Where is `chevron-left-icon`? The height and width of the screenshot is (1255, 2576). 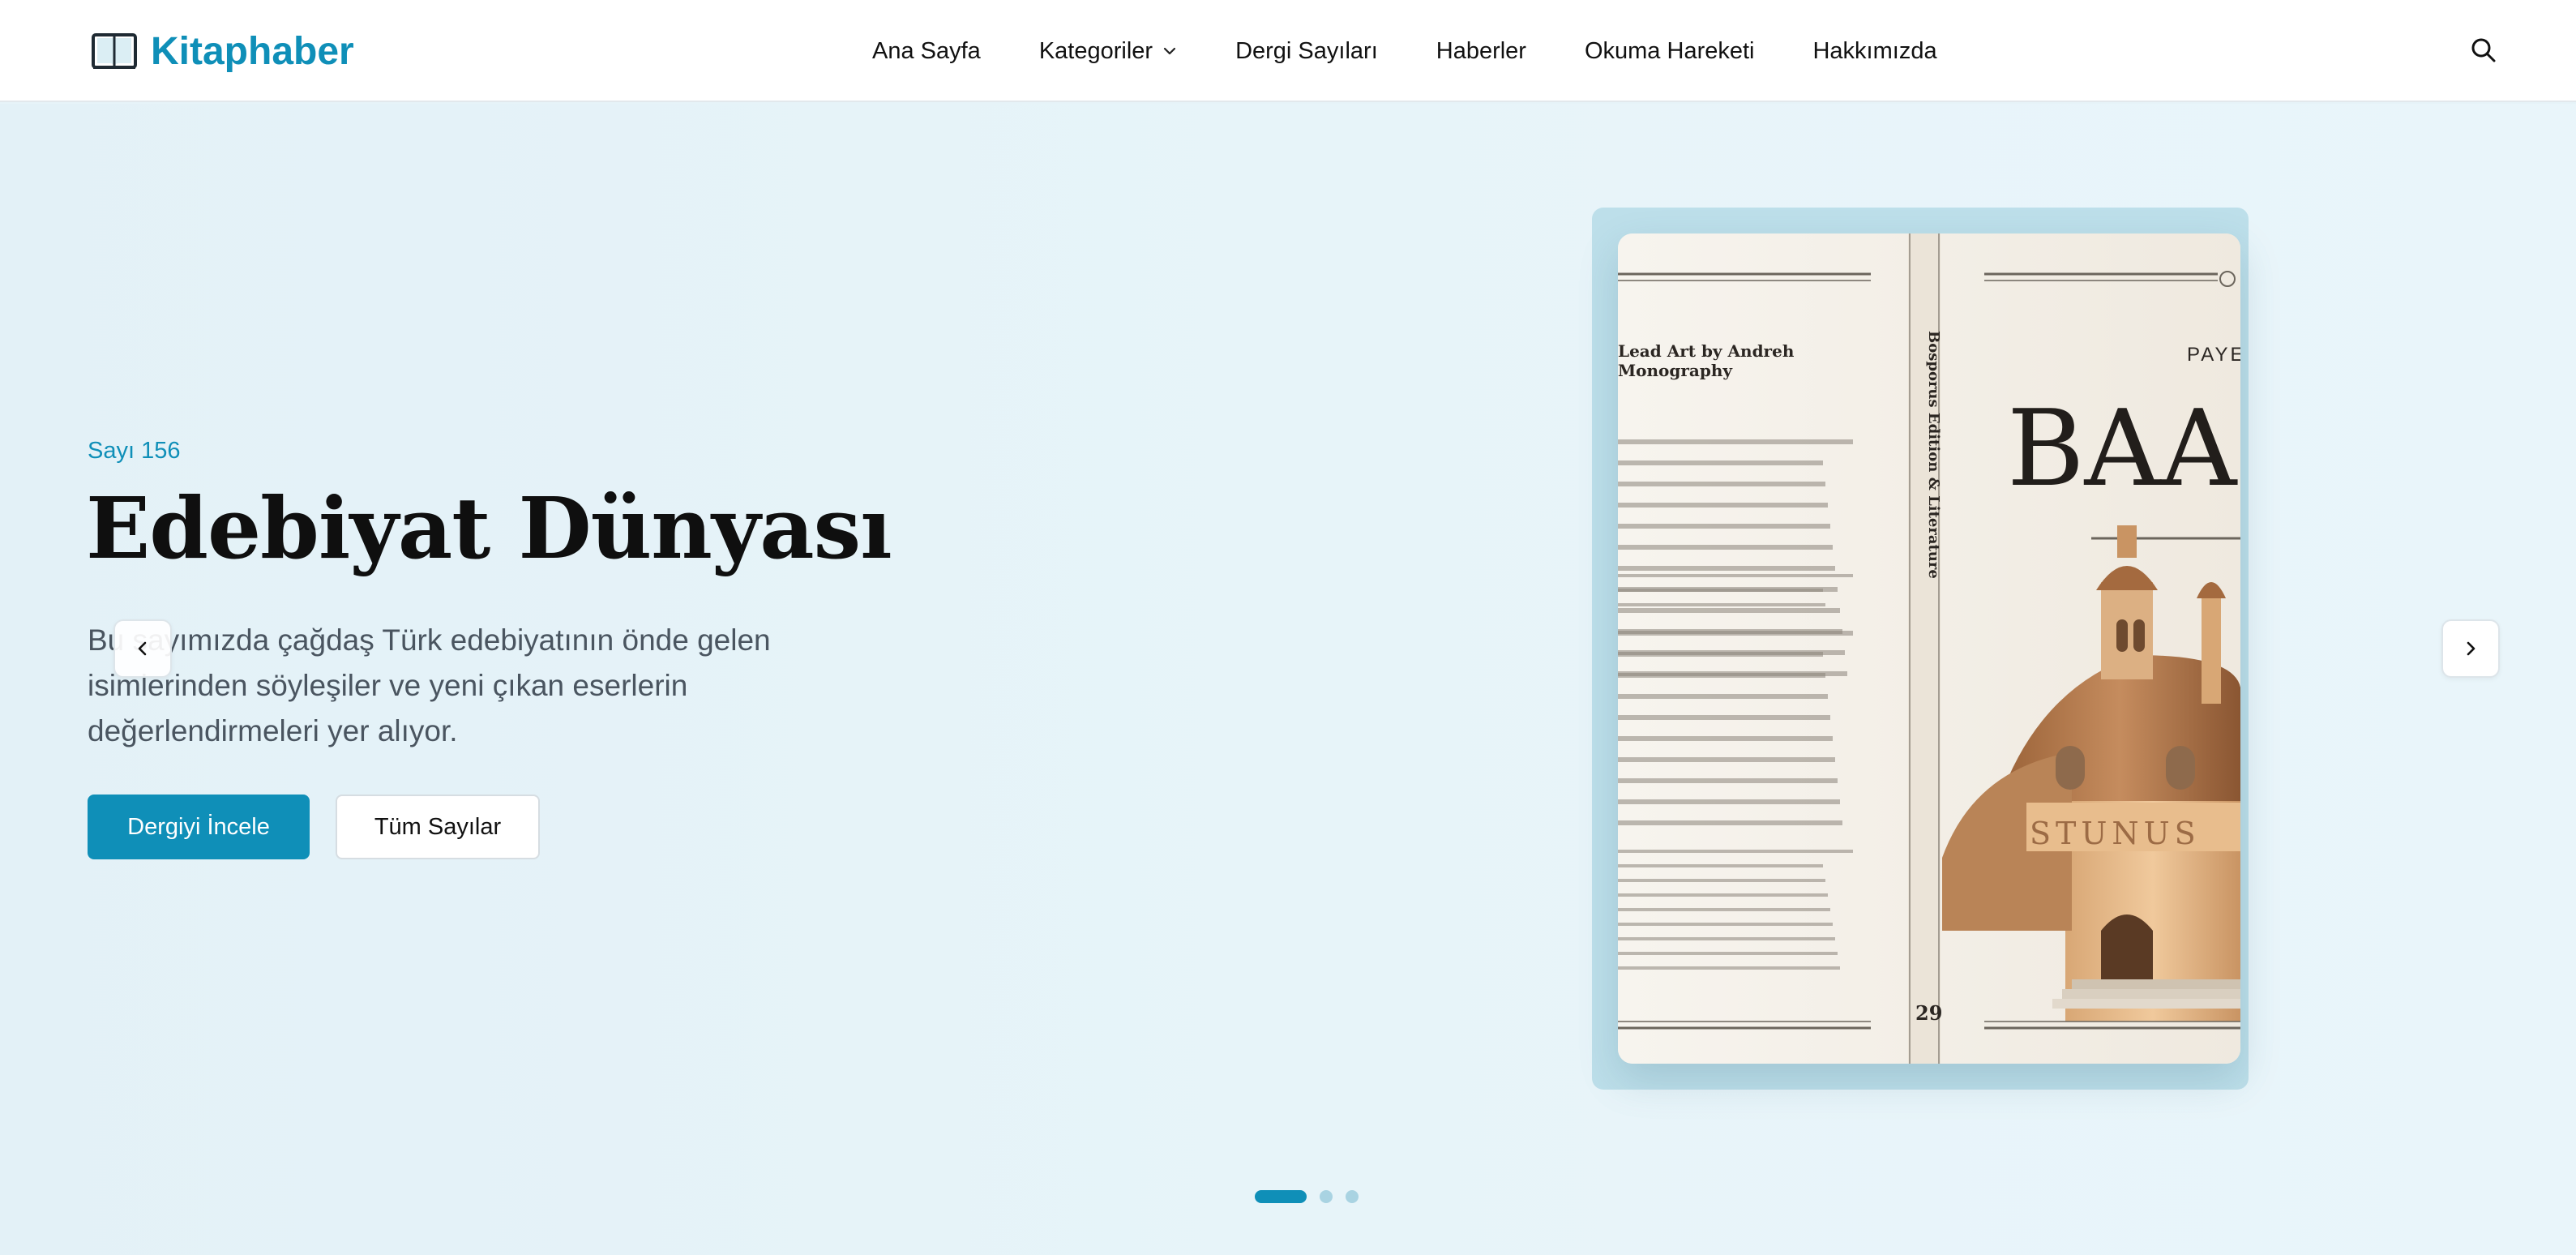
chevron-left-icon is located at coordinates (142, 648).